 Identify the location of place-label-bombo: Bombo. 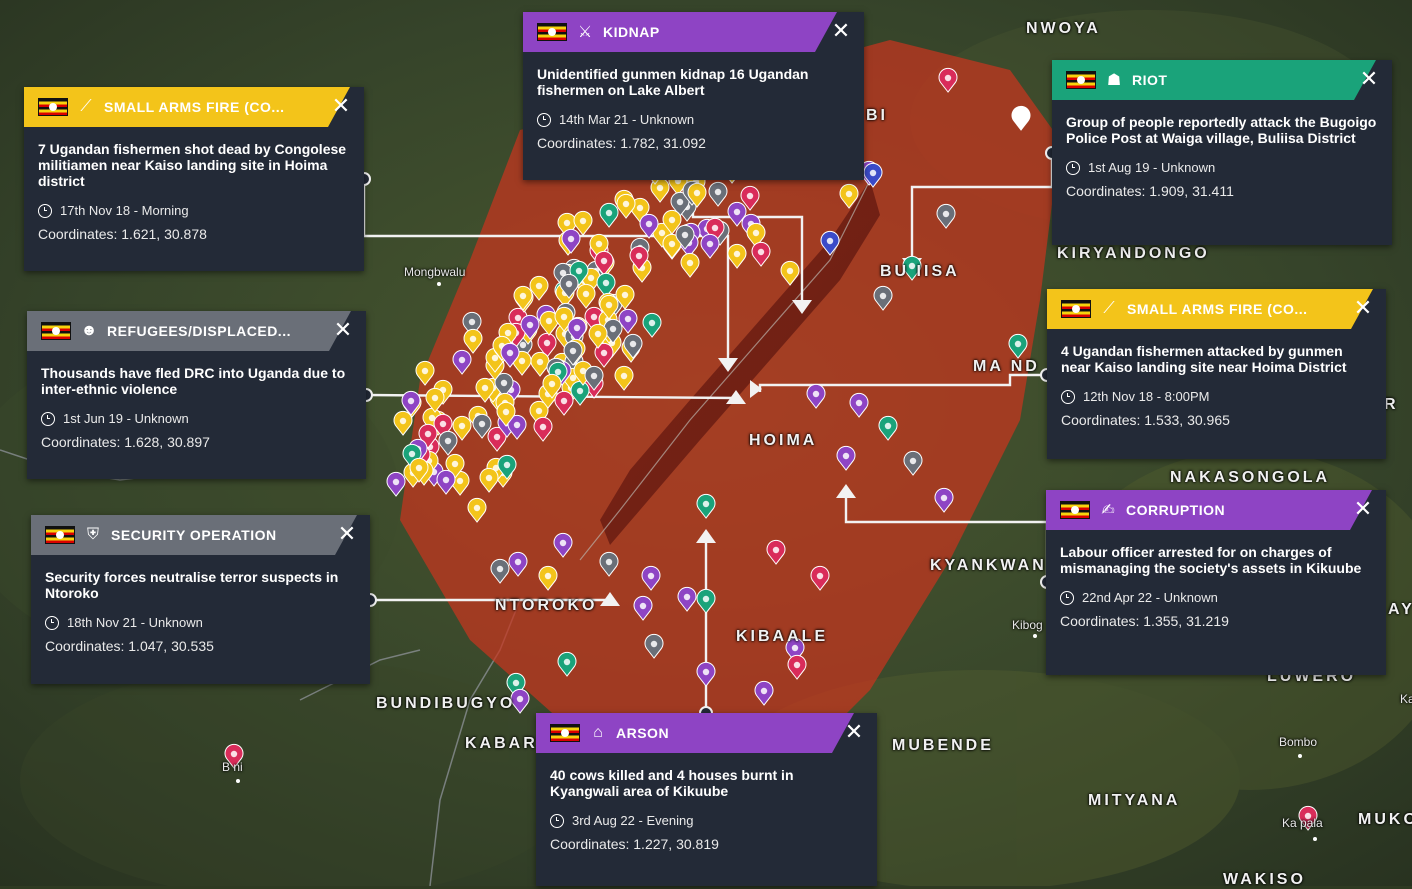
(1298, 742).